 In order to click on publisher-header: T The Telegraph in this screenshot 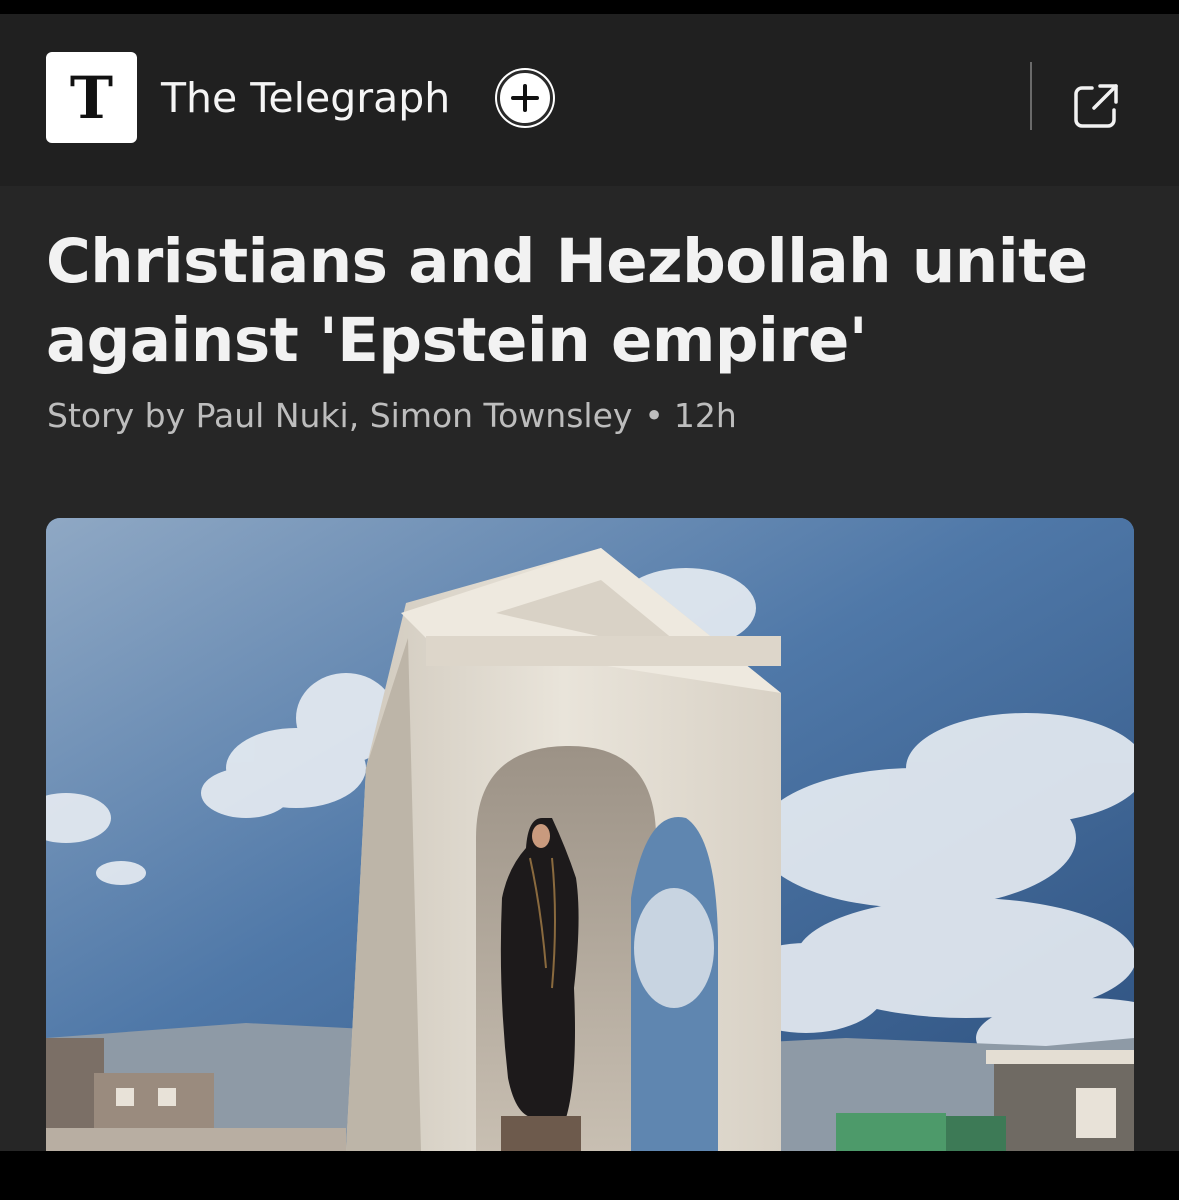, I will do `click(589, 100)`.